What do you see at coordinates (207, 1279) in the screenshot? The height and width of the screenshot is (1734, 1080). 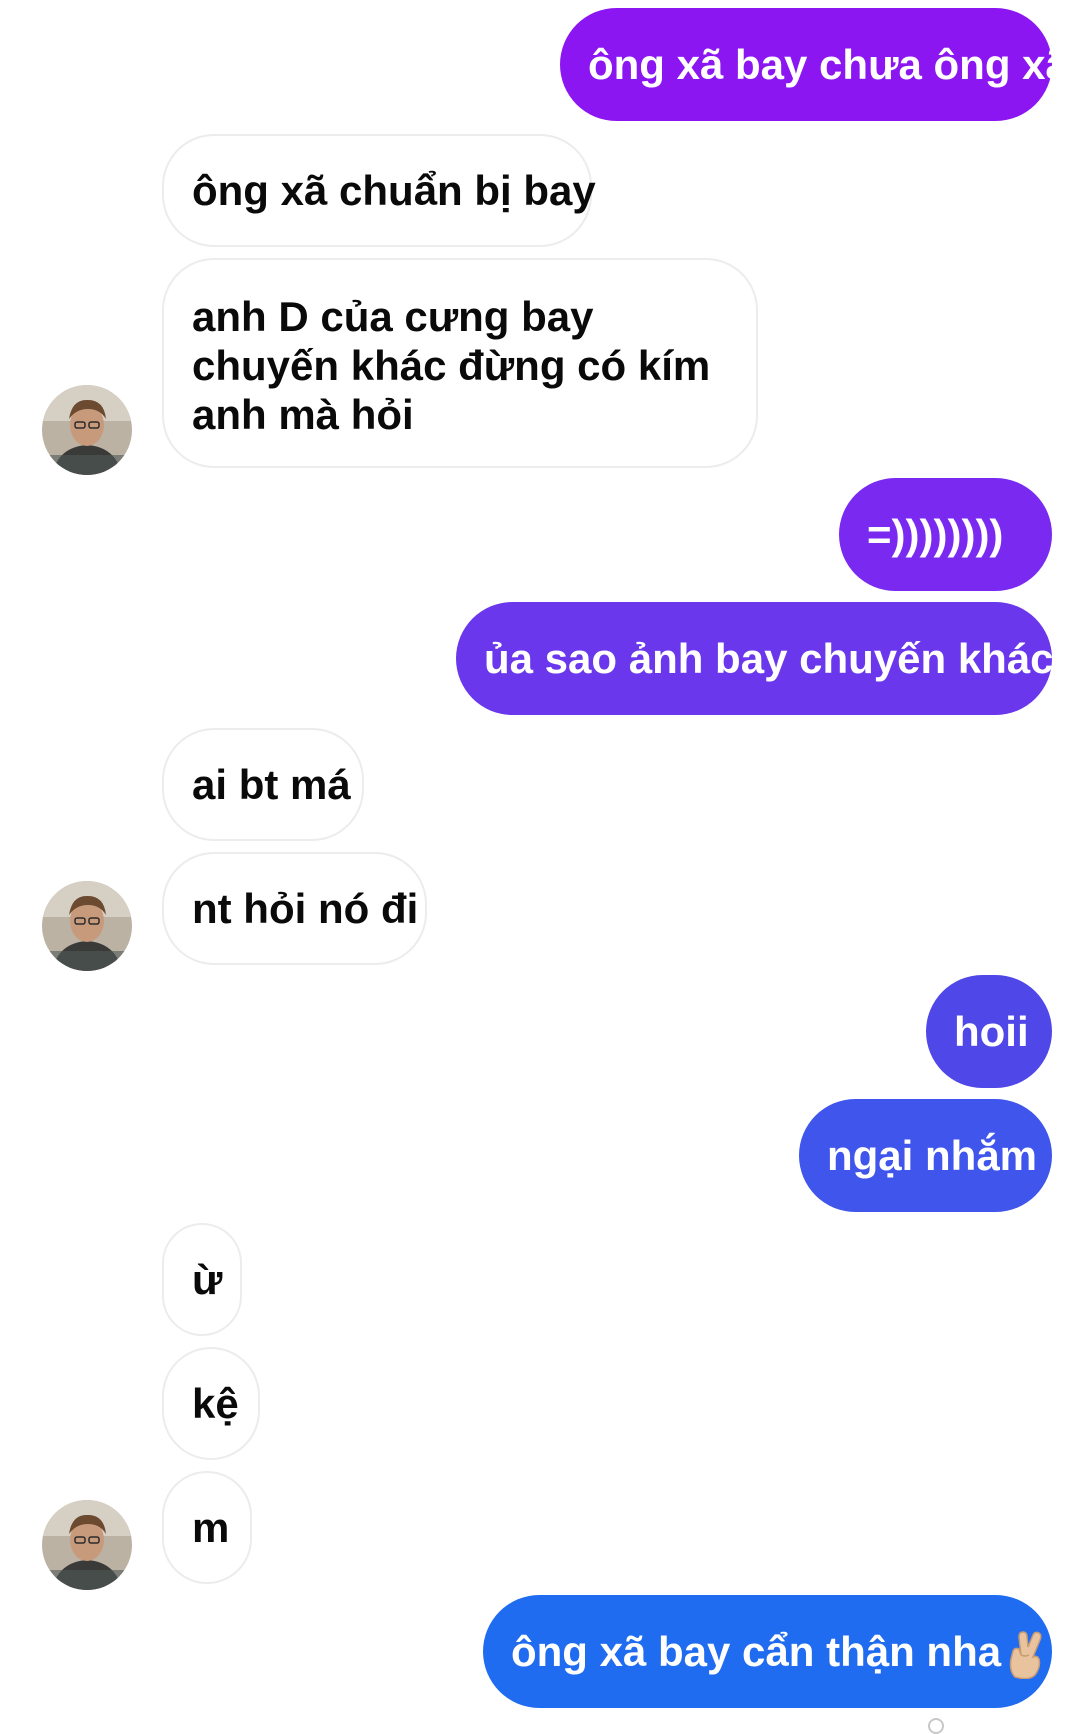 I see `message-text: ừ` at bounding box center [207, 1279].